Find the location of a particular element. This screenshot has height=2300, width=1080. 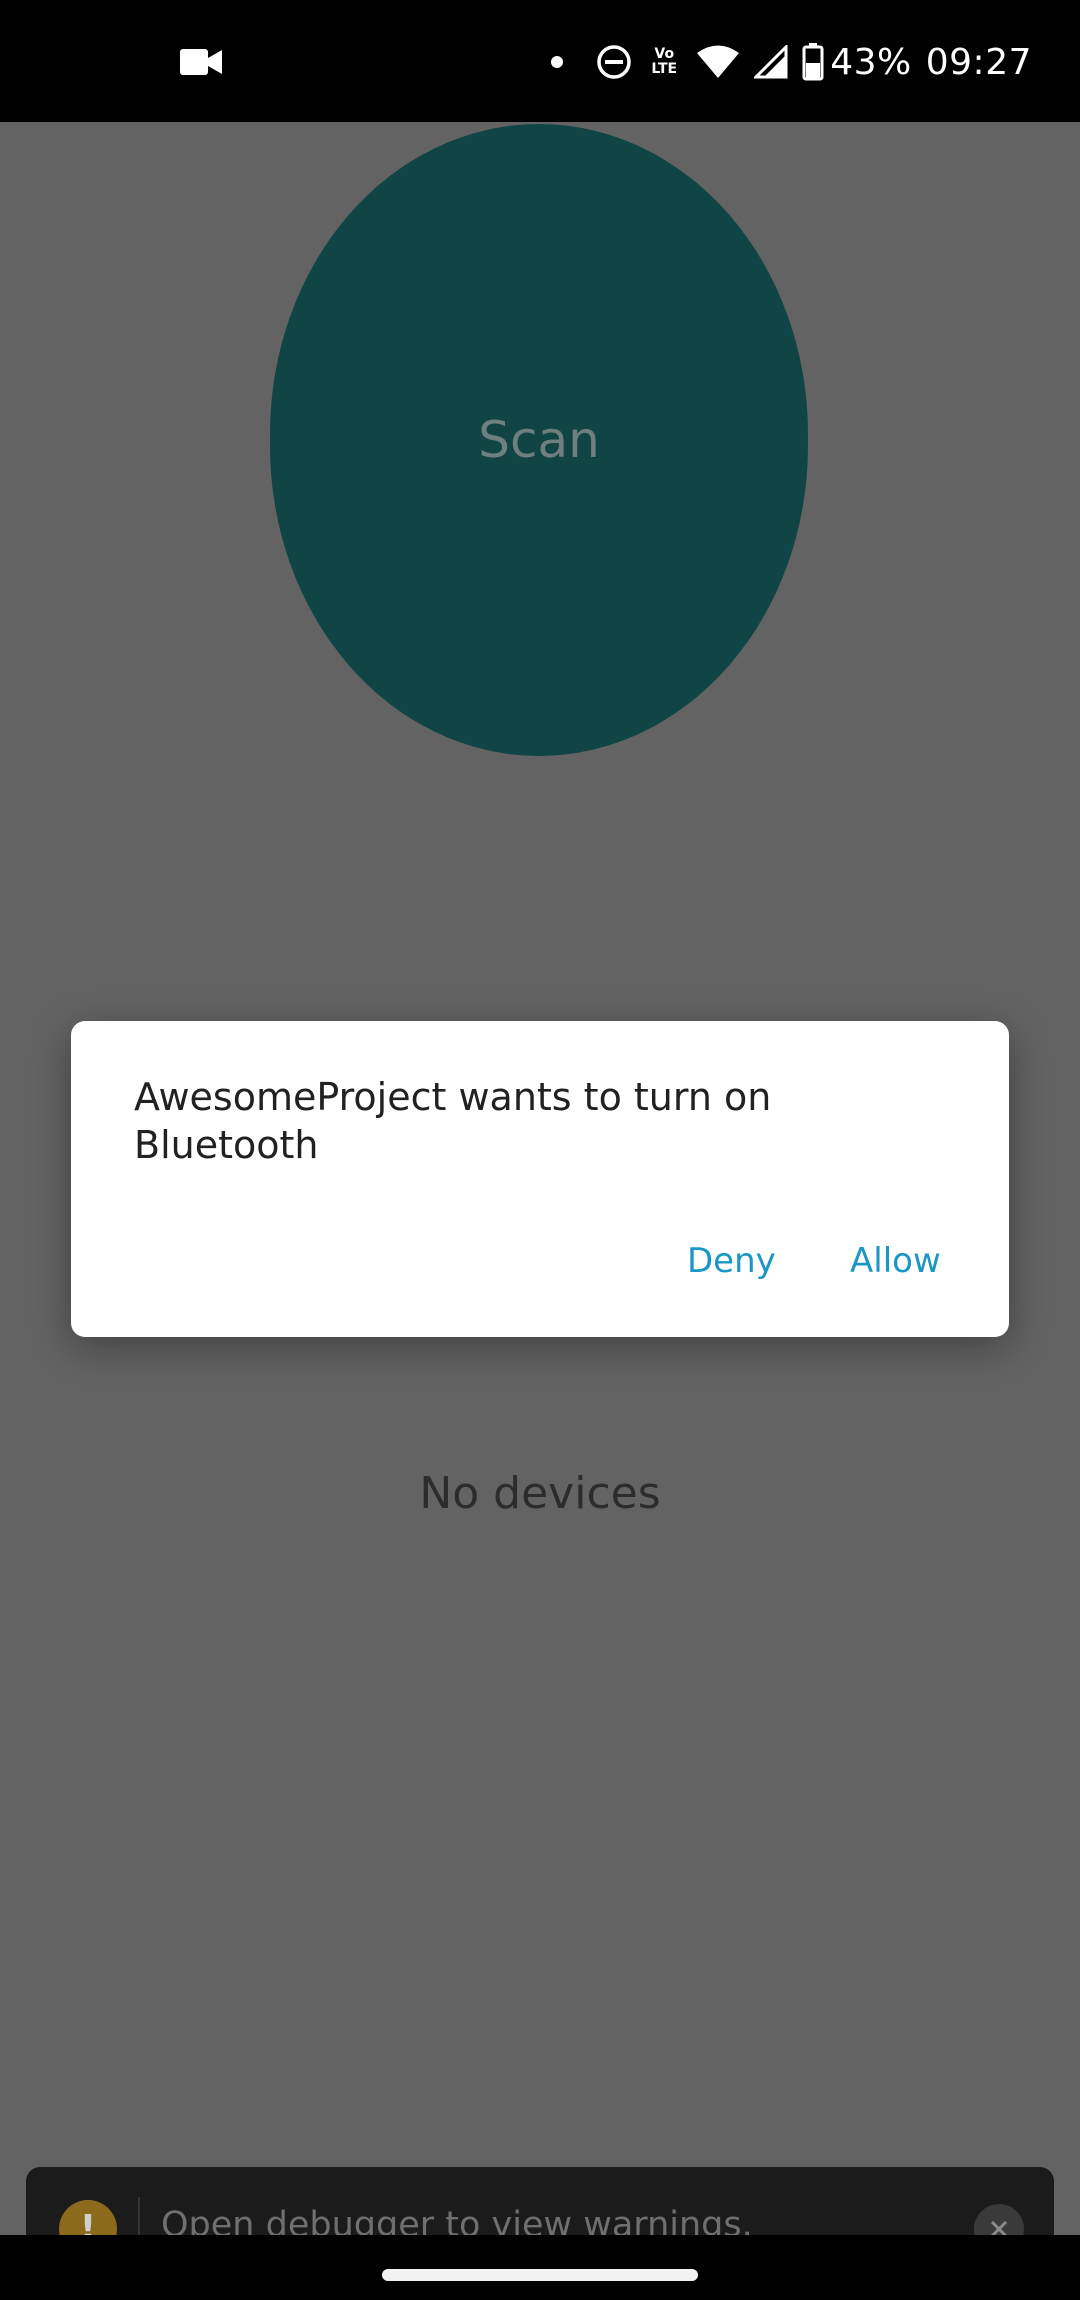

battery-percent: 43% is located at coordinates (871, 62).